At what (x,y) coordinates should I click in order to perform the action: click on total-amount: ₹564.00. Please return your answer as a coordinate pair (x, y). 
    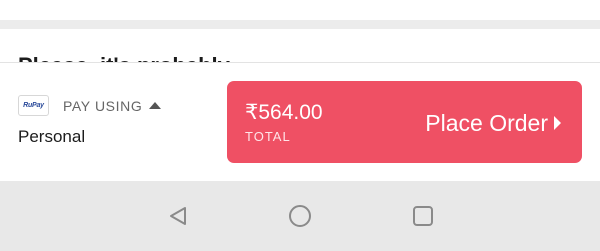
    Looking at the image, I should click on (284, 112).